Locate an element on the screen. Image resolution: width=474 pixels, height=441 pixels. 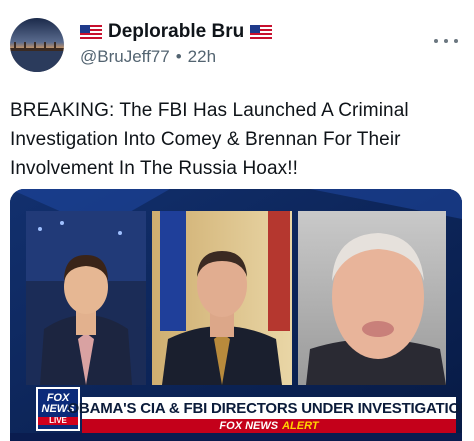
fox-news-alert-bar: FOX NEWS ALERT is located at coordinates (269, 426).